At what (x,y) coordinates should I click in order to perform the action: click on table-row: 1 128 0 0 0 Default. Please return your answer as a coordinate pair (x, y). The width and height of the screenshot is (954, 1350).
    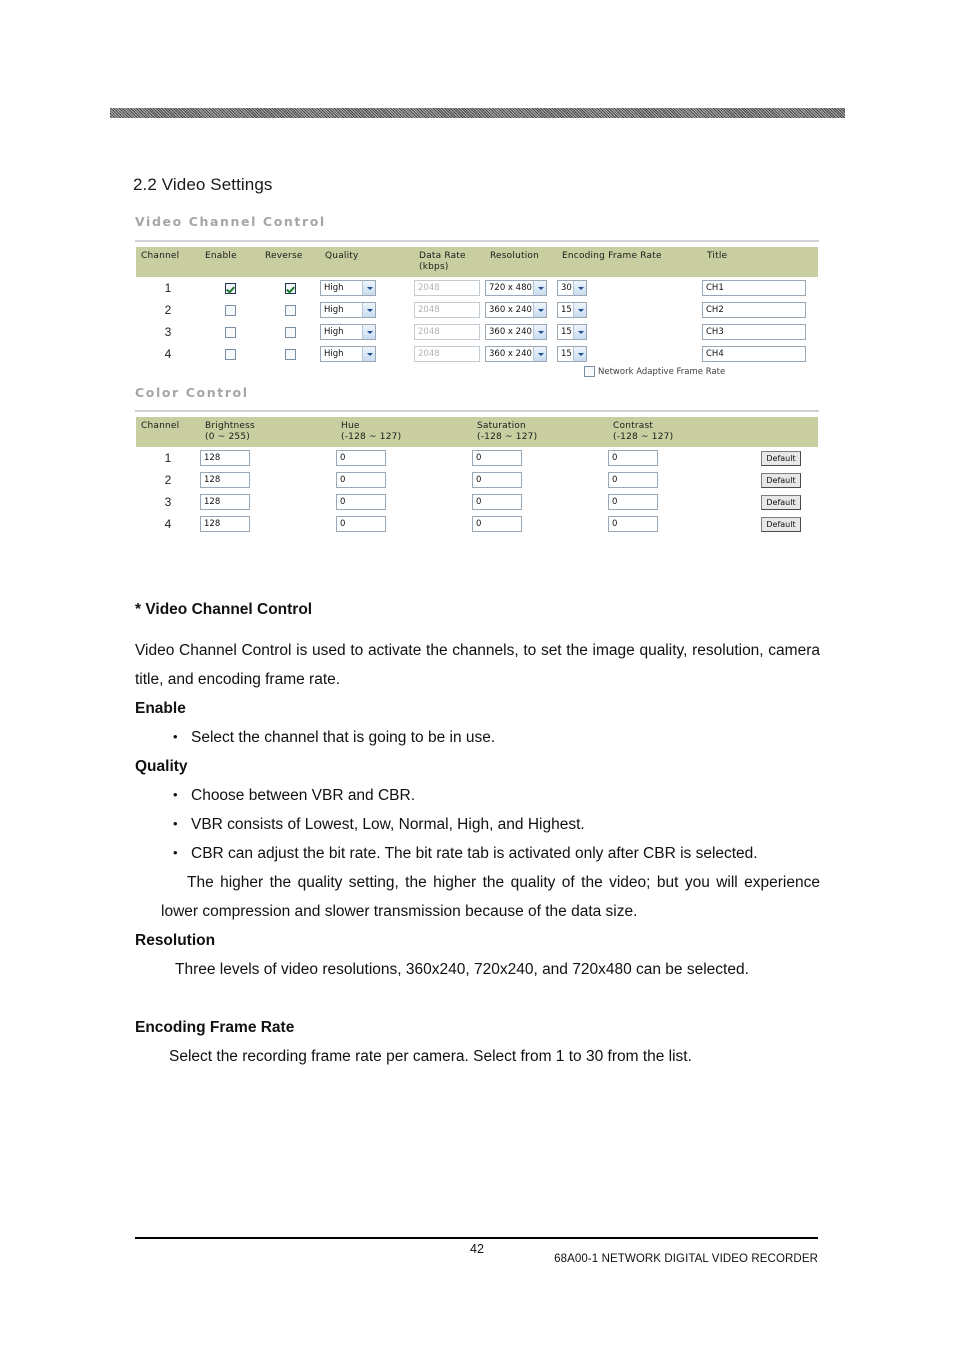
    Looking at the image, I should click on (477, 458).